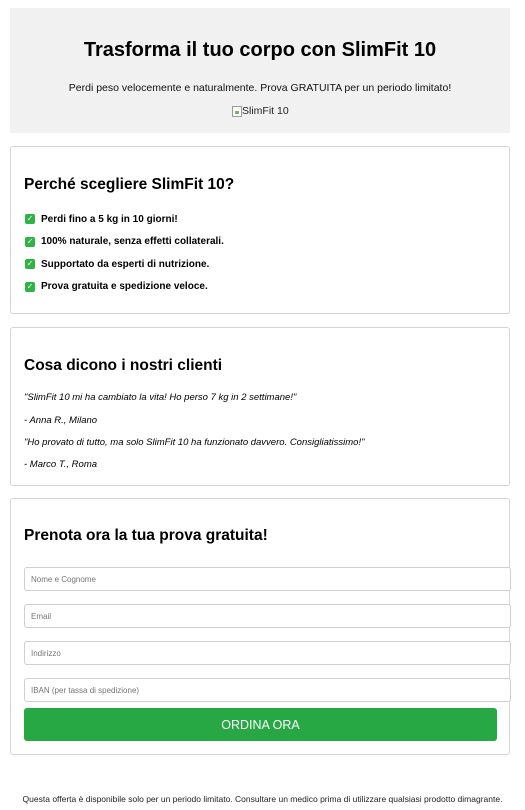 This screenshot has width=525, height=810. Describe the element at coordinates (129, 184) in the screenshot. I see `features-heading: Perché scegliere SlimFit 10?` at that location.